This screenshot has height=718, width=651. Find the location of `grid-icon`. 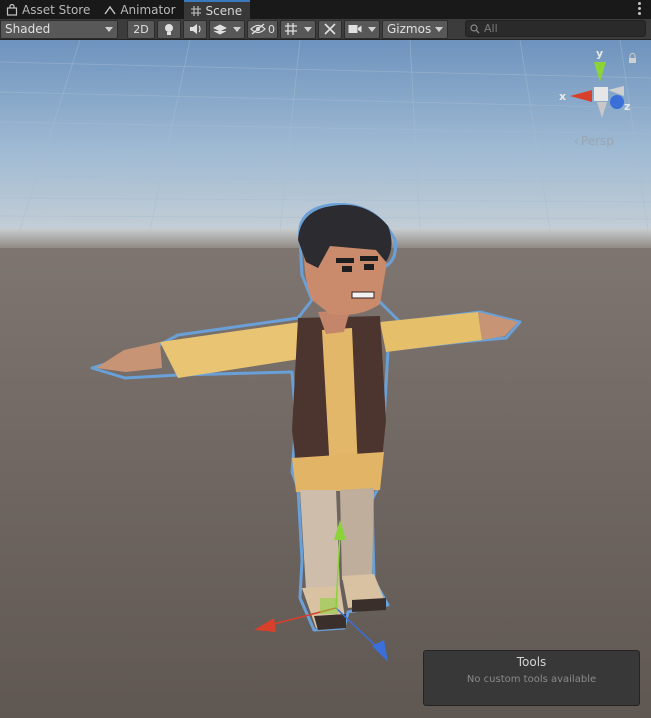

grid-icon is located at coordinates (291, 29).